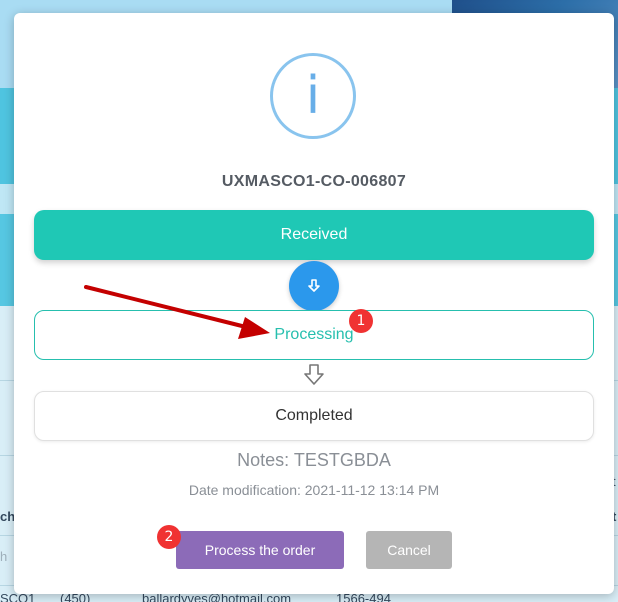 This screenshot has height=602, width=618. I want to click on date-modification: Date modification: 2021-11-12 13:14 PM, so click(314, 490).